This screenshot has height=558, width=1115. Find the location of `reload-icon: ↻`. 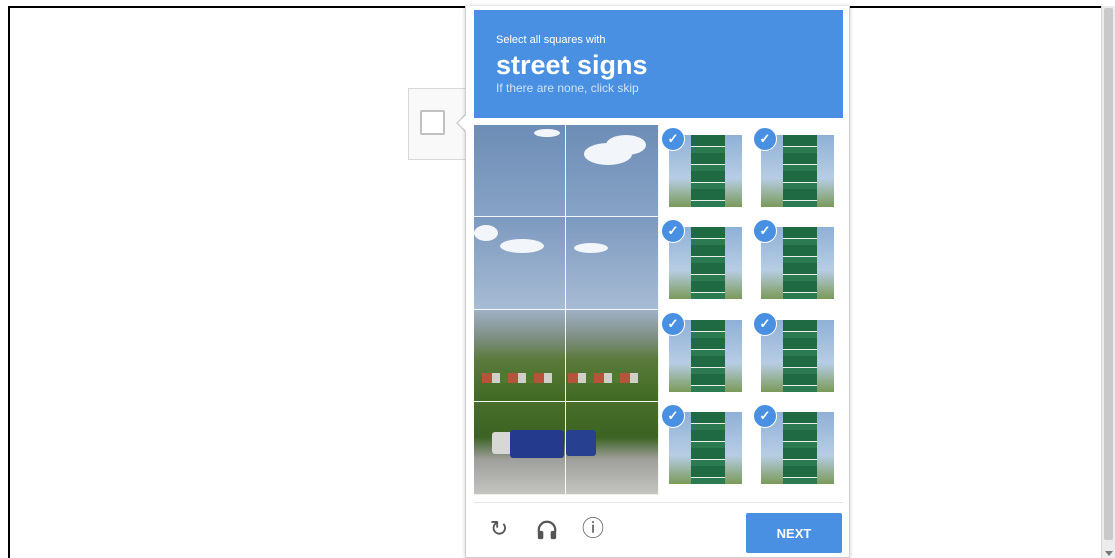

reload-icon: ↻ is located at coordinates (499, 530).